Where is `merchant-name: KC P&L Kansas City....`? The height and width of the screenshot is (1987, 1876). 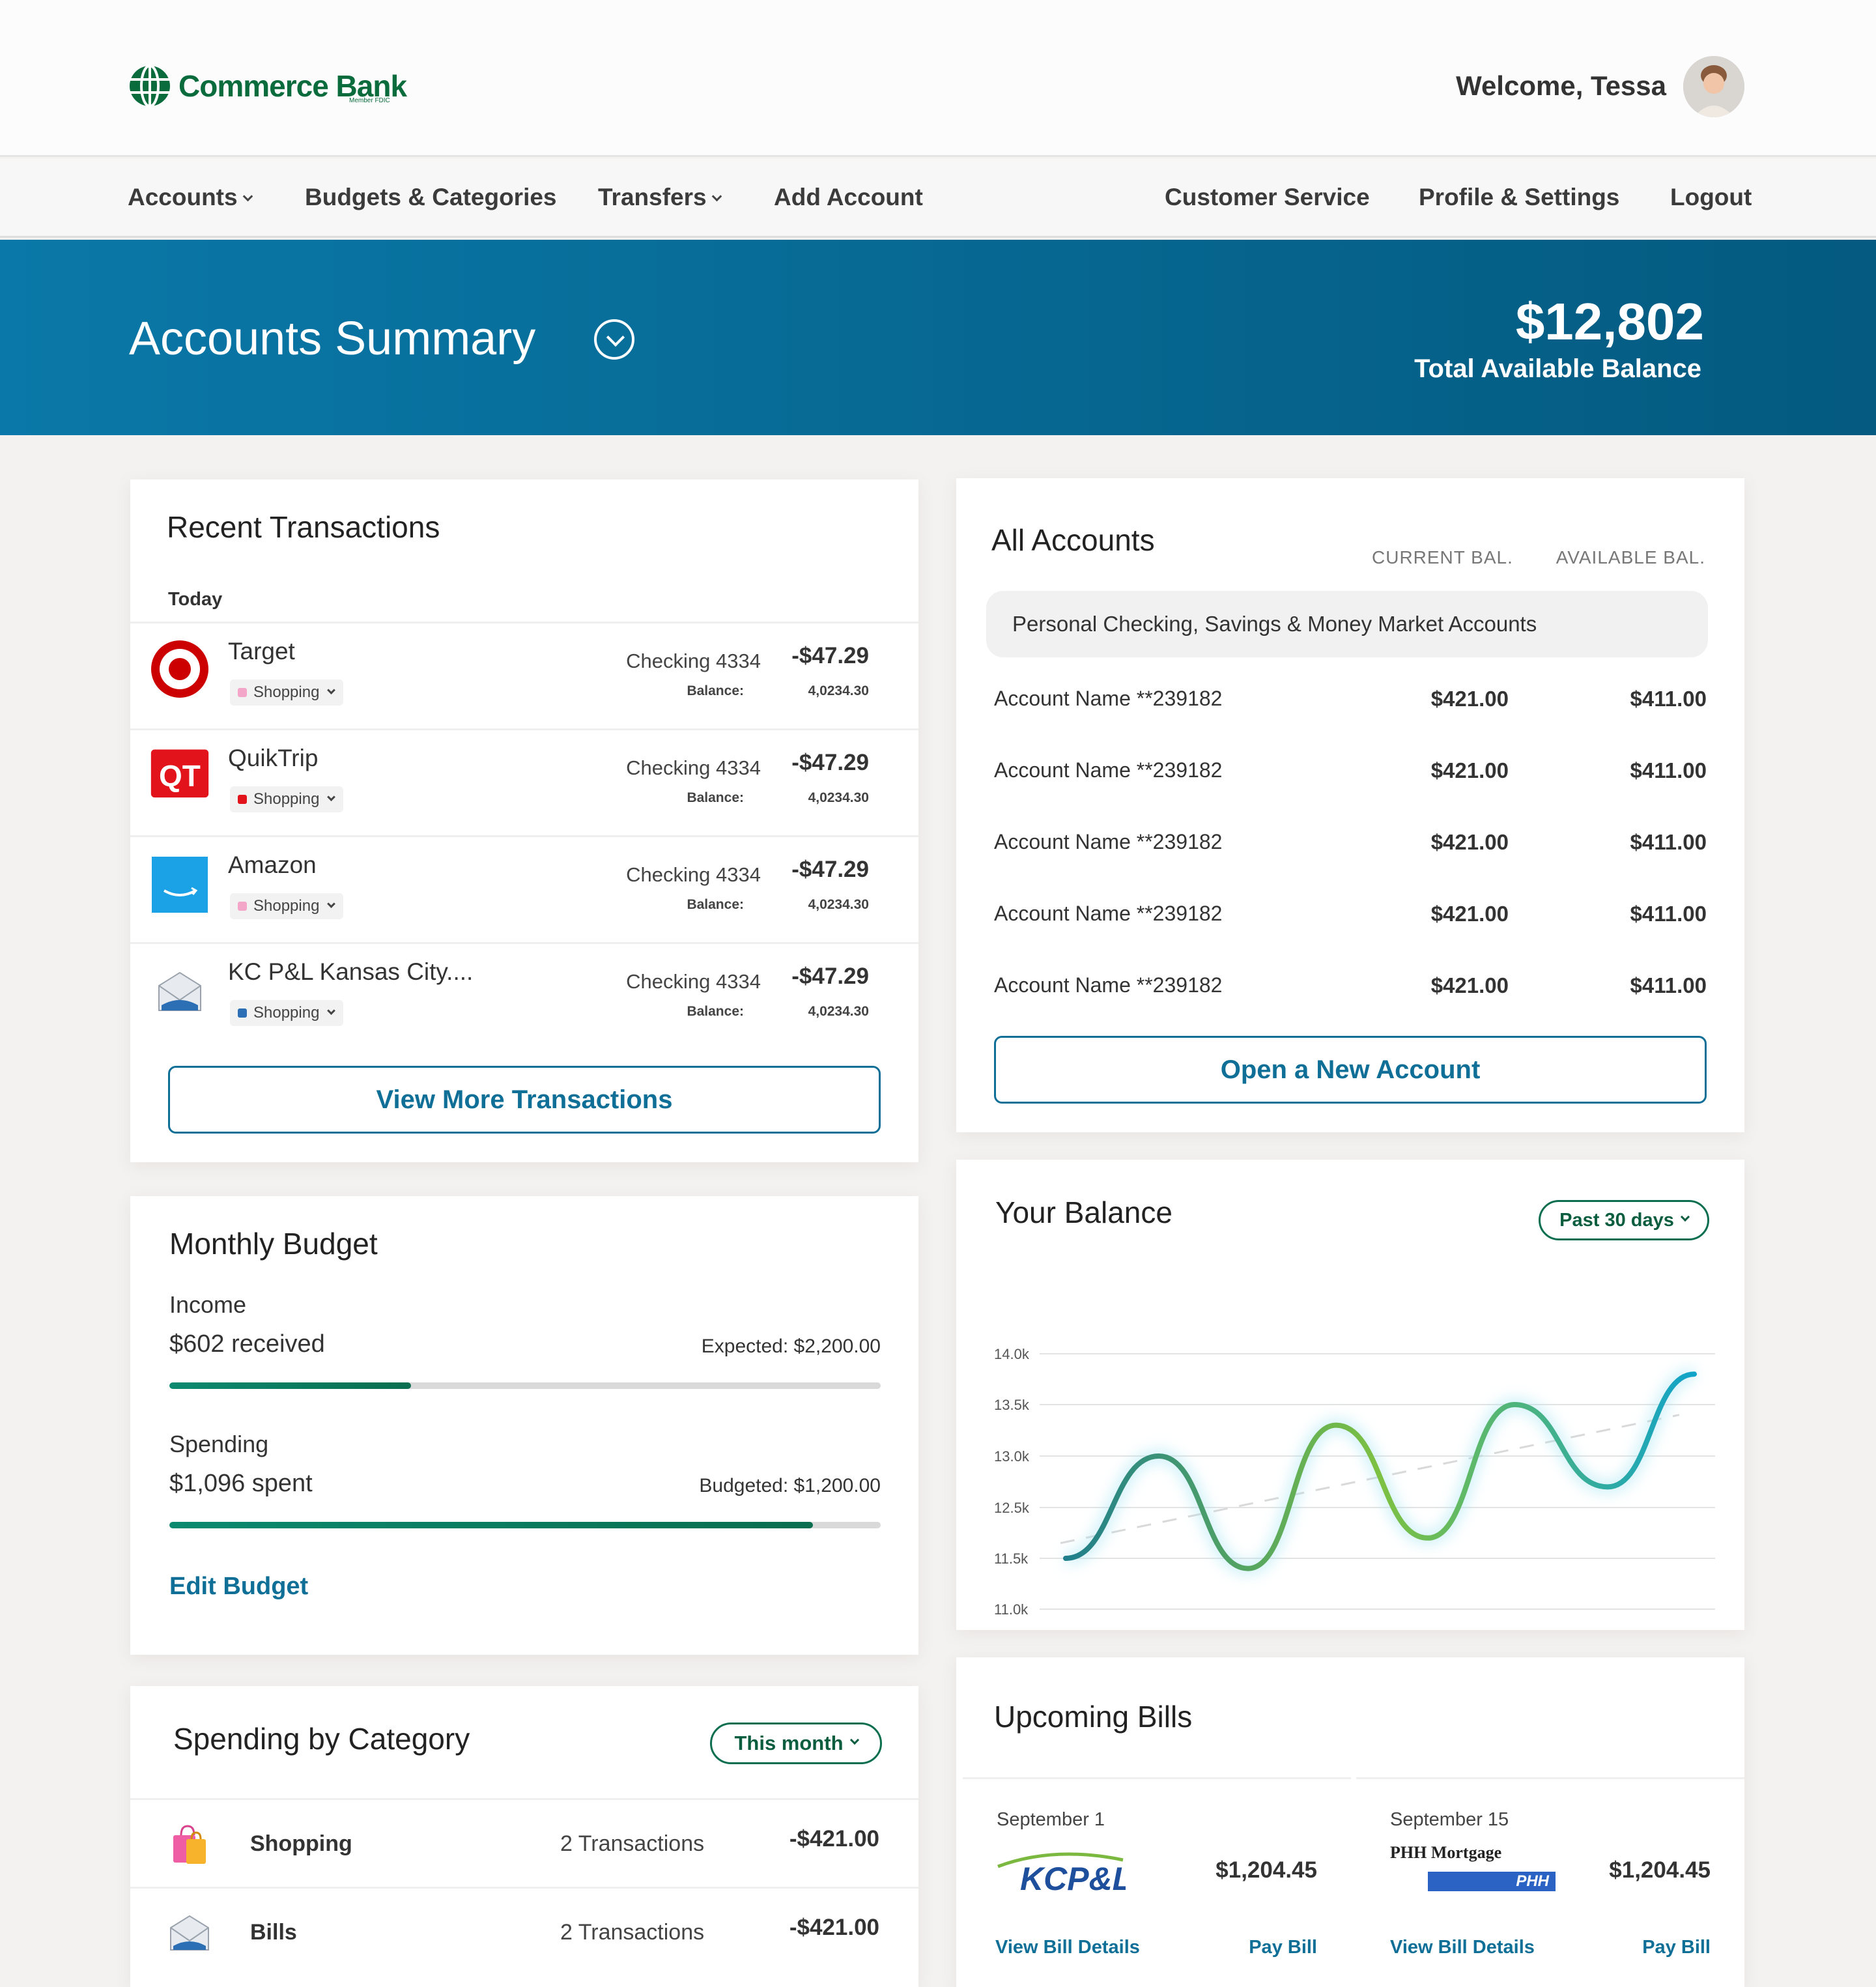
merchant-name: KC P&L Kansas City.... is located at coordinates (351, 971).